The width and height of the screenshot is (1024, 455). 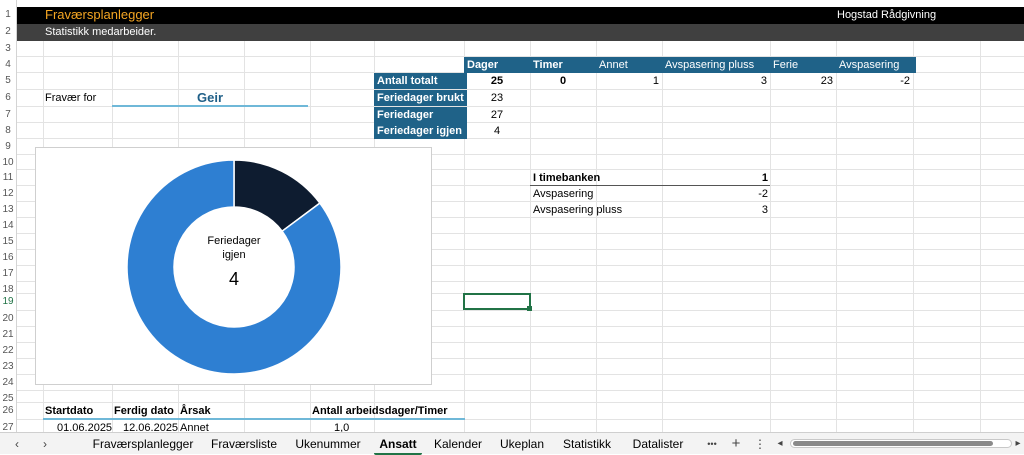 What do you see at coordinates (893, 443) in the screenshot?
I see `scrollbar-thumb` at bounding box center [893, 443].